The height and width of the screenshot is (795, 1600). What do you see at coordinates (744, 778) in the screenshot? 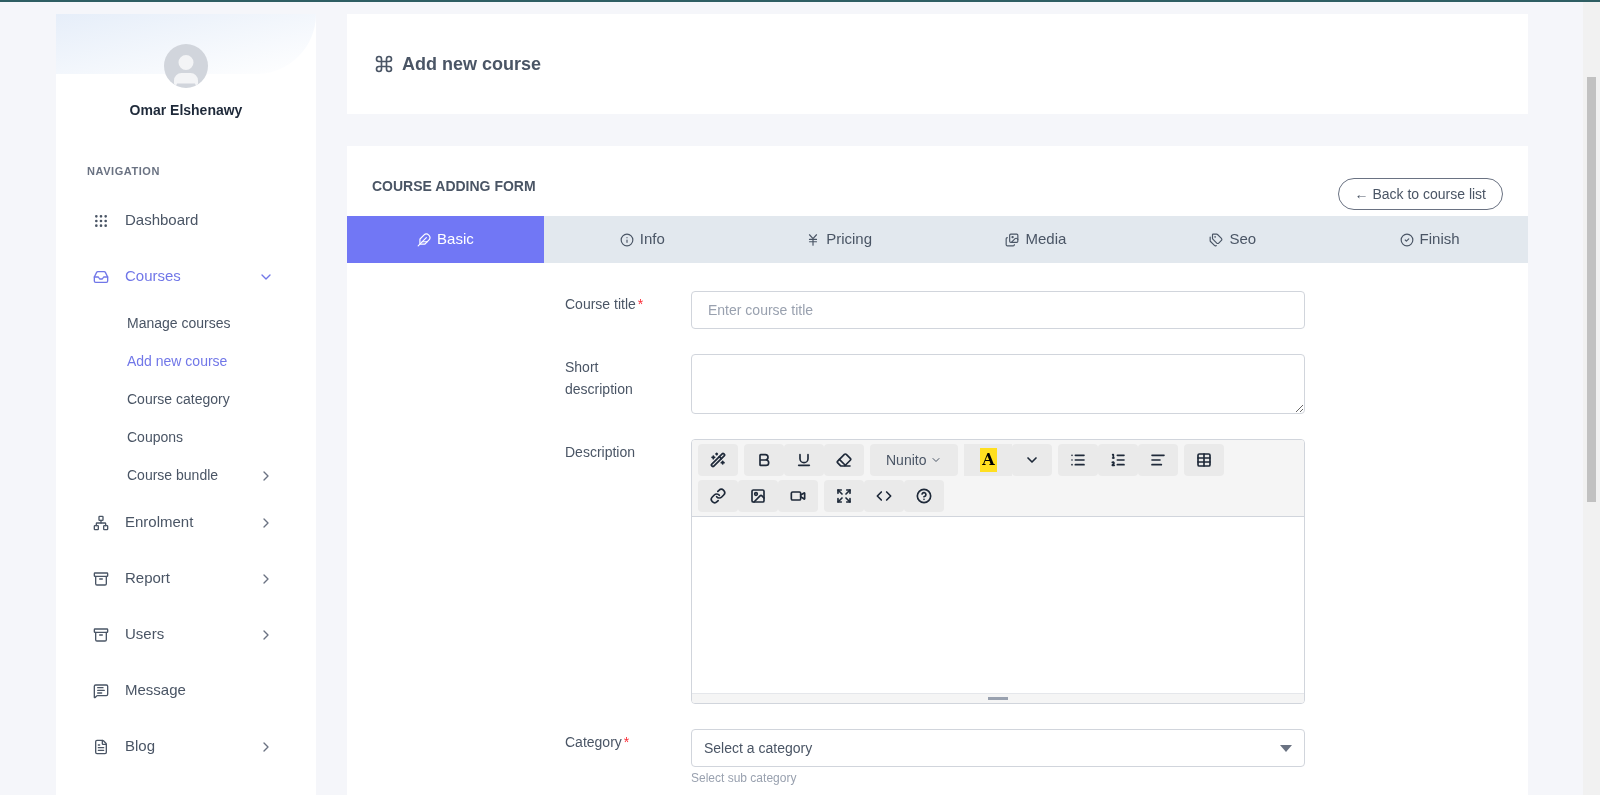
I see `hint-text: Select sub category` at bounding box center [744, 778].